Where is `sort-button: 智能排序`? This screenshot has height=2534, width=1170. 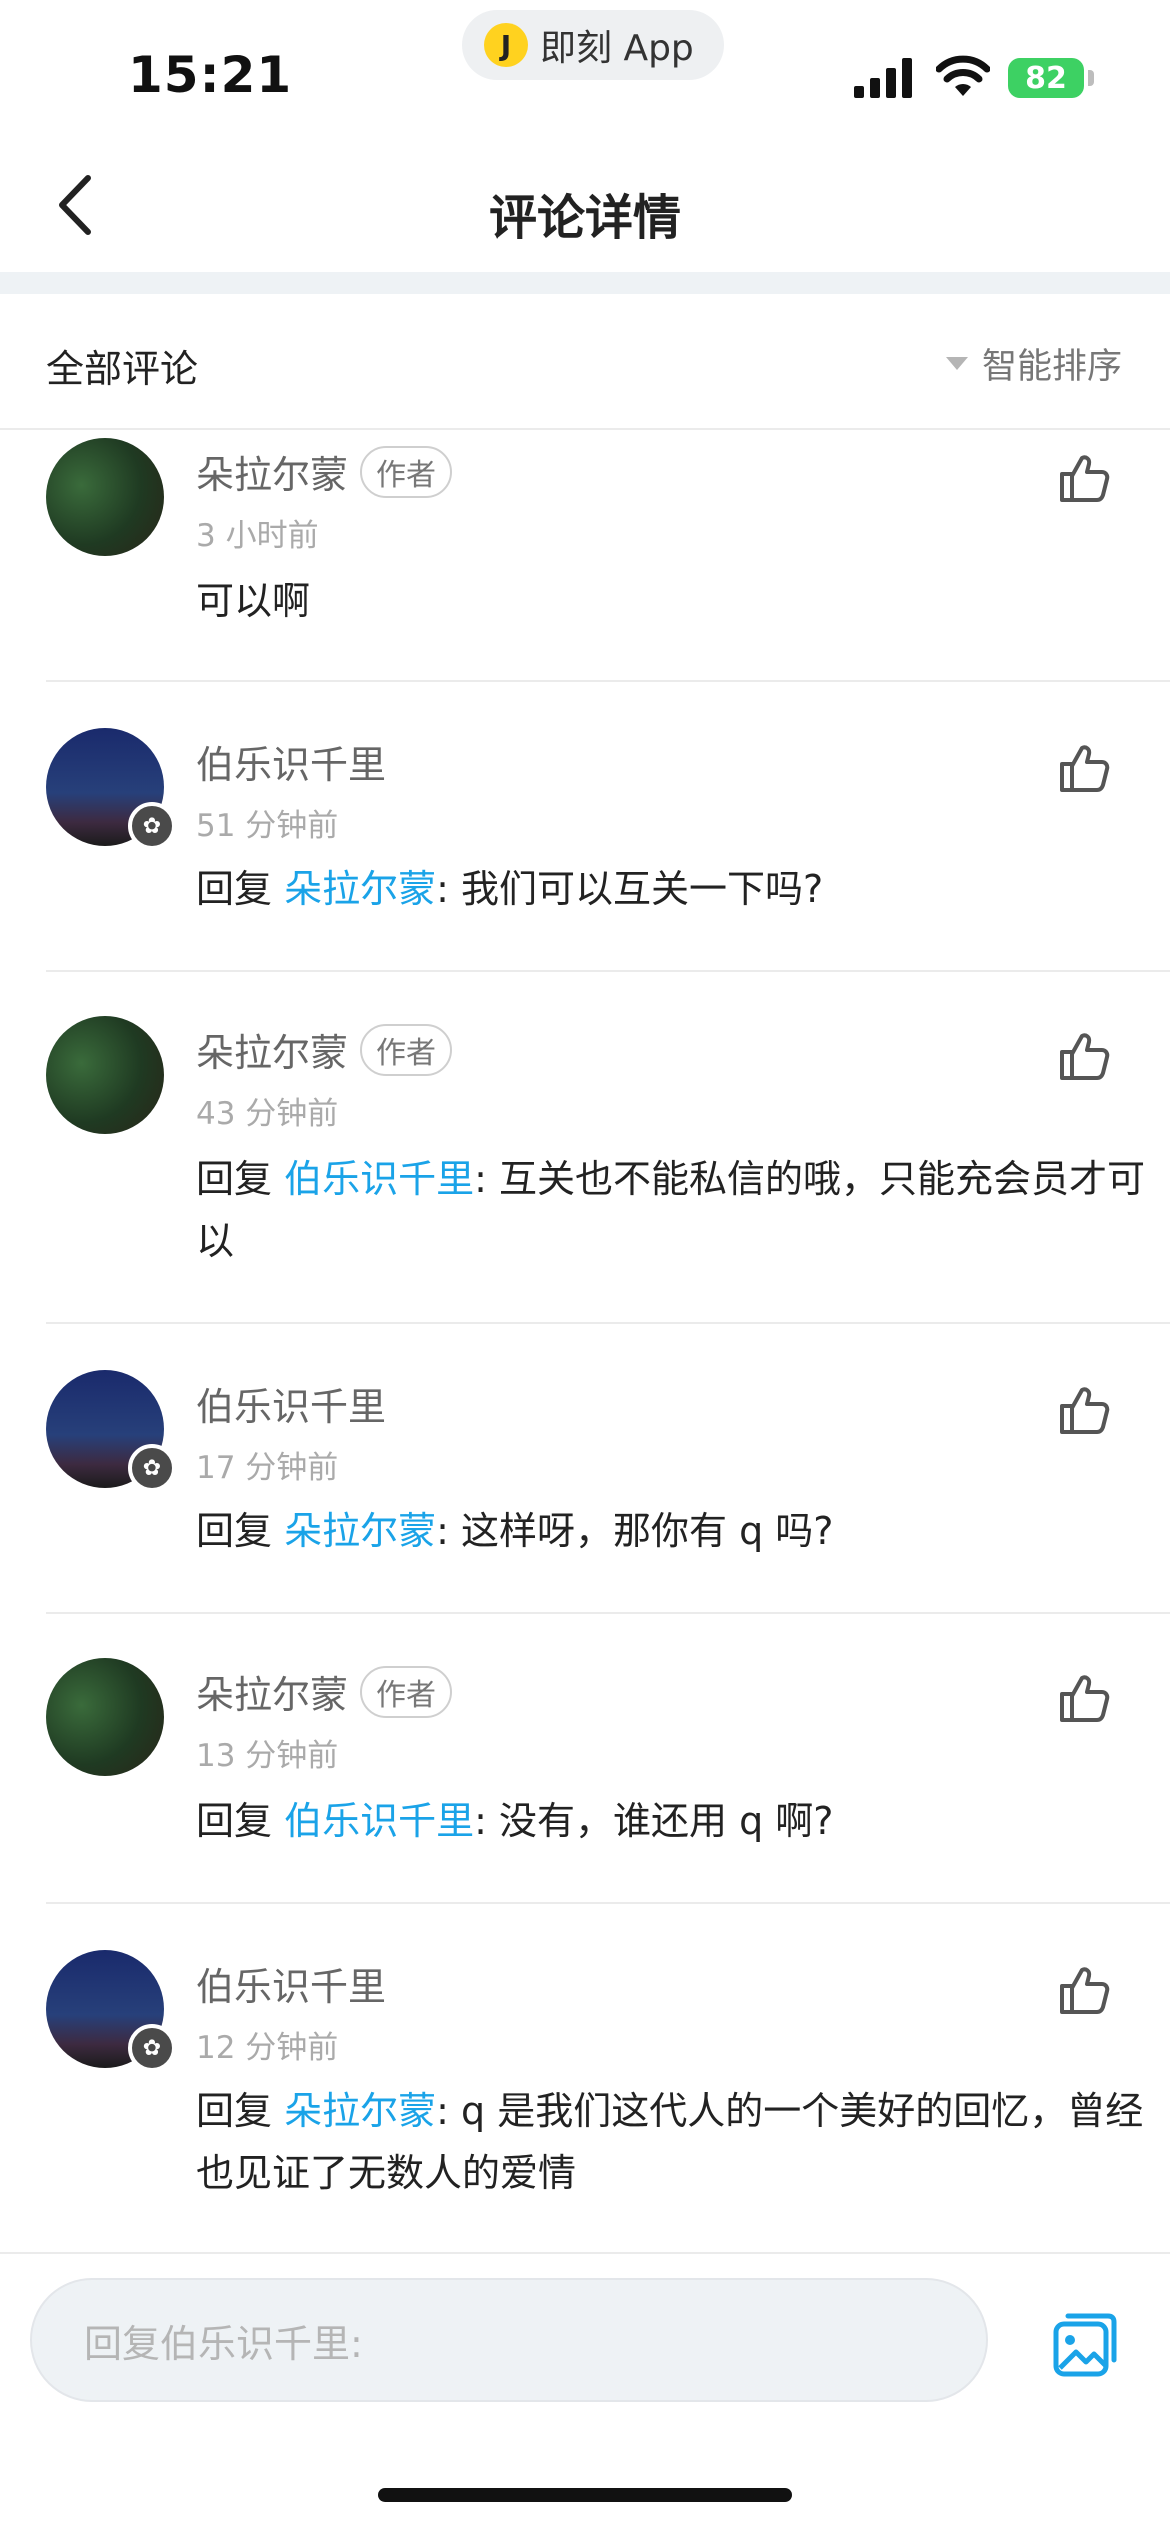
sort-button: 智能排序 is located at coordinates (1033, 363).